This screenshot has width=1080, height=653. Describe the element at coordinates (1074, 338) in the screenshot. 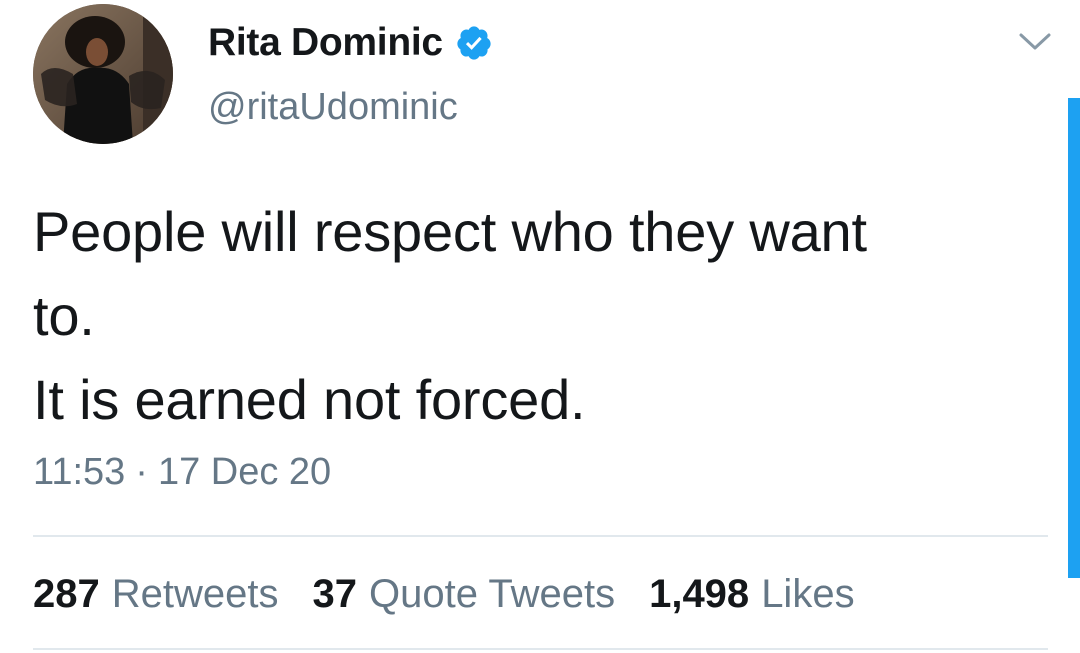

I see `scrollbar` at that location.